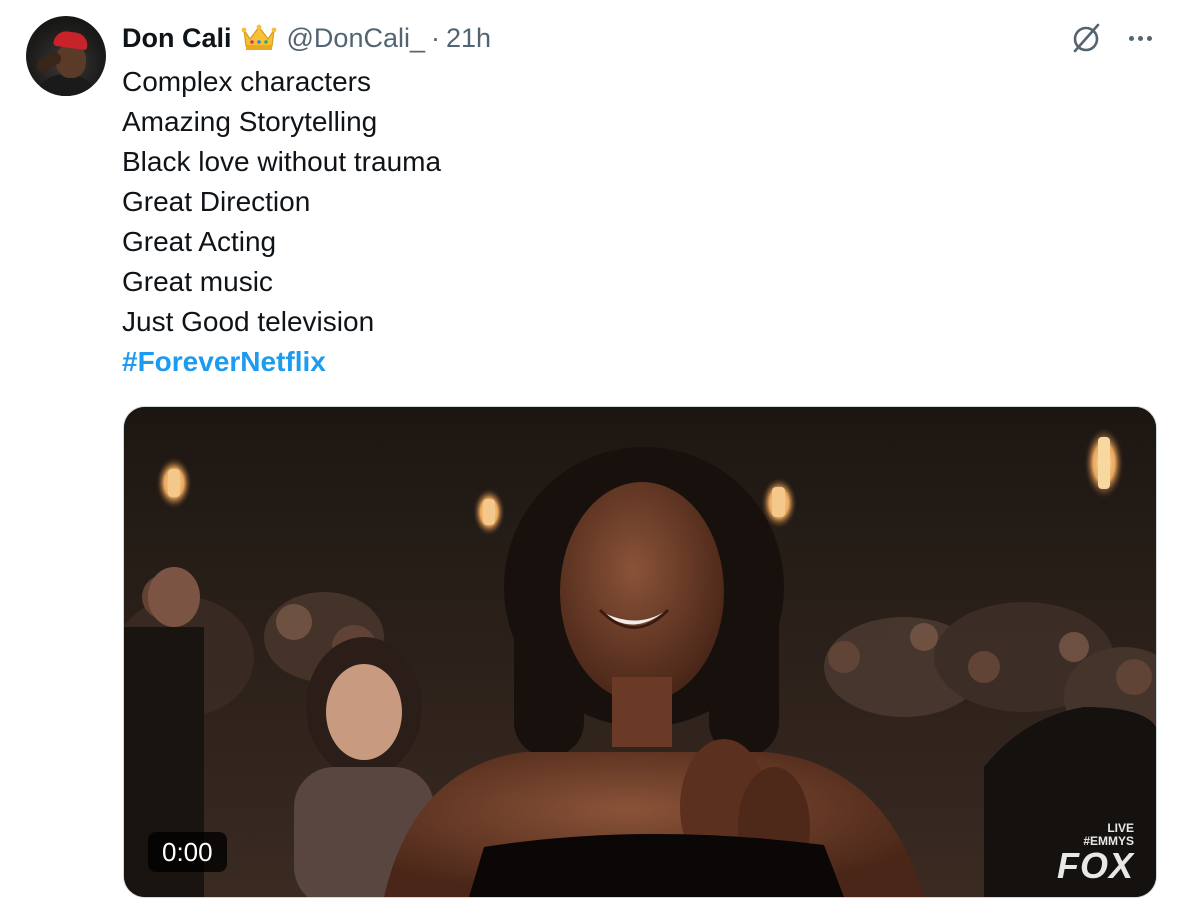 The height and width of the screenshot is (918, 1186). What do you see at coordinates (258, 37) in the screenshot?
I see `crown-emoji-icon` at bounding box center [258, 37].